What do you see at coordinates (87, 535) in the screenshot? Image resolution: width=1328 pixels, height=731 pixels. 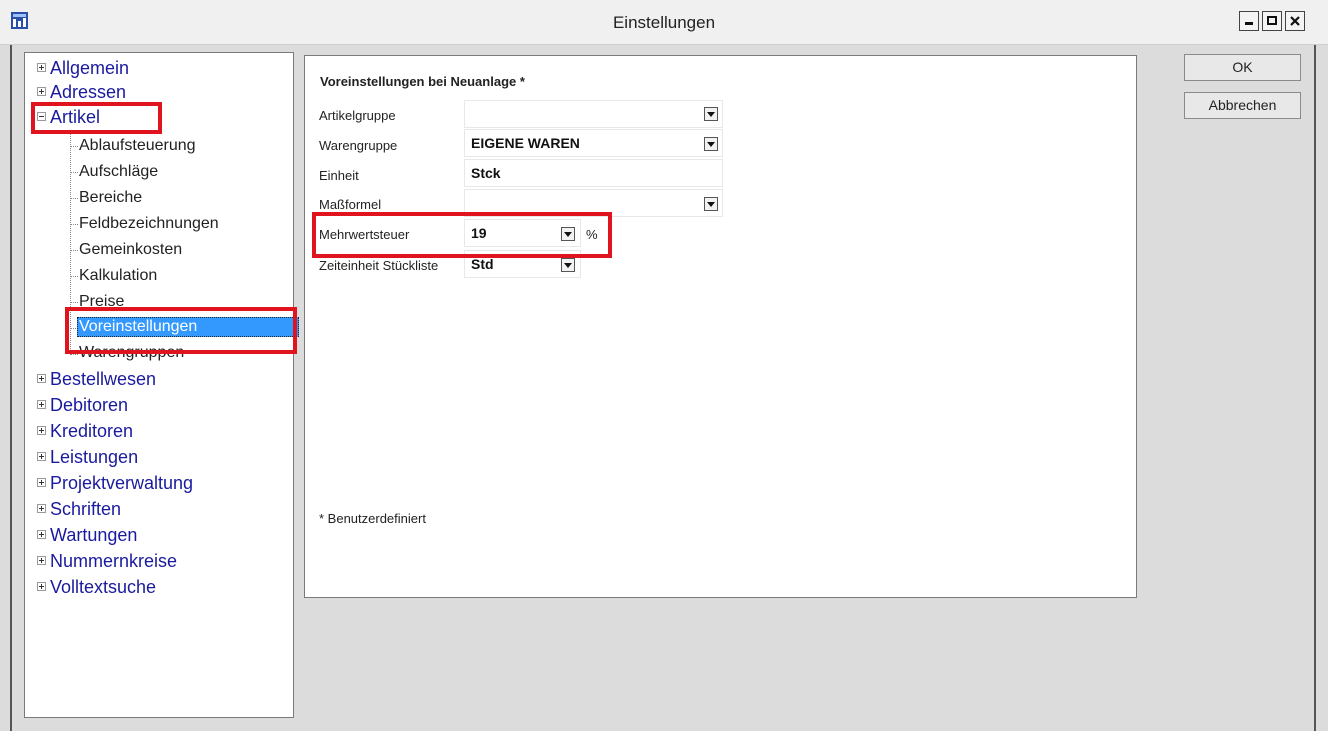 I see `tree-node-wartungen: Wartungen` at bounding box center [87, 535].